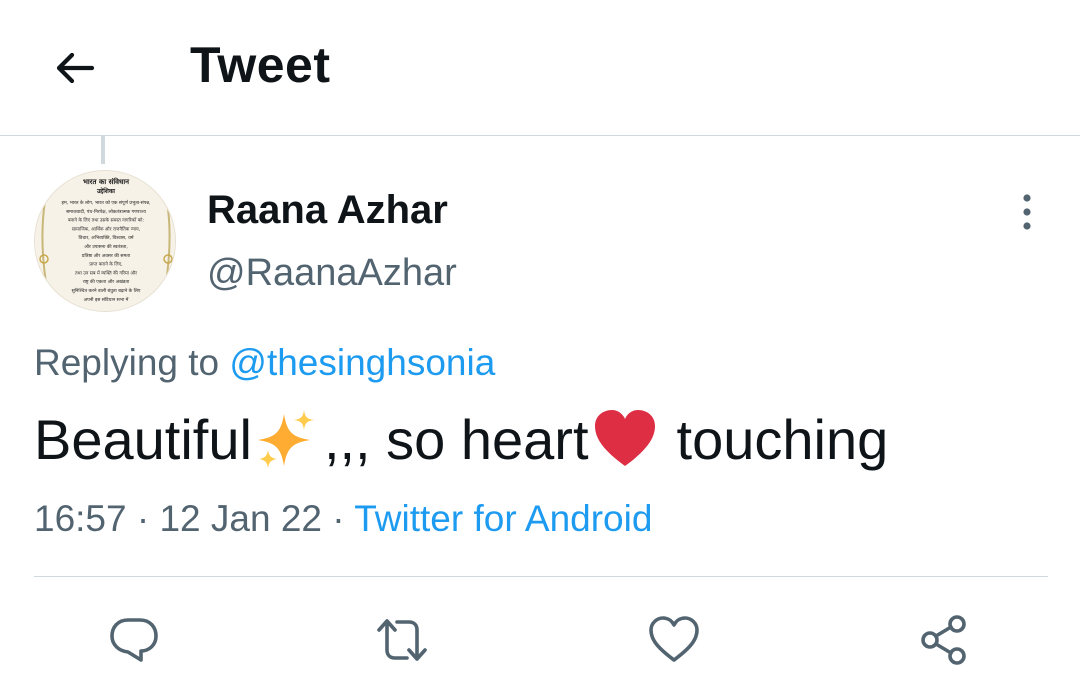 This screenshot has width=1080, height=700. I want to click on page-title: Tweet, so click(260, 65).